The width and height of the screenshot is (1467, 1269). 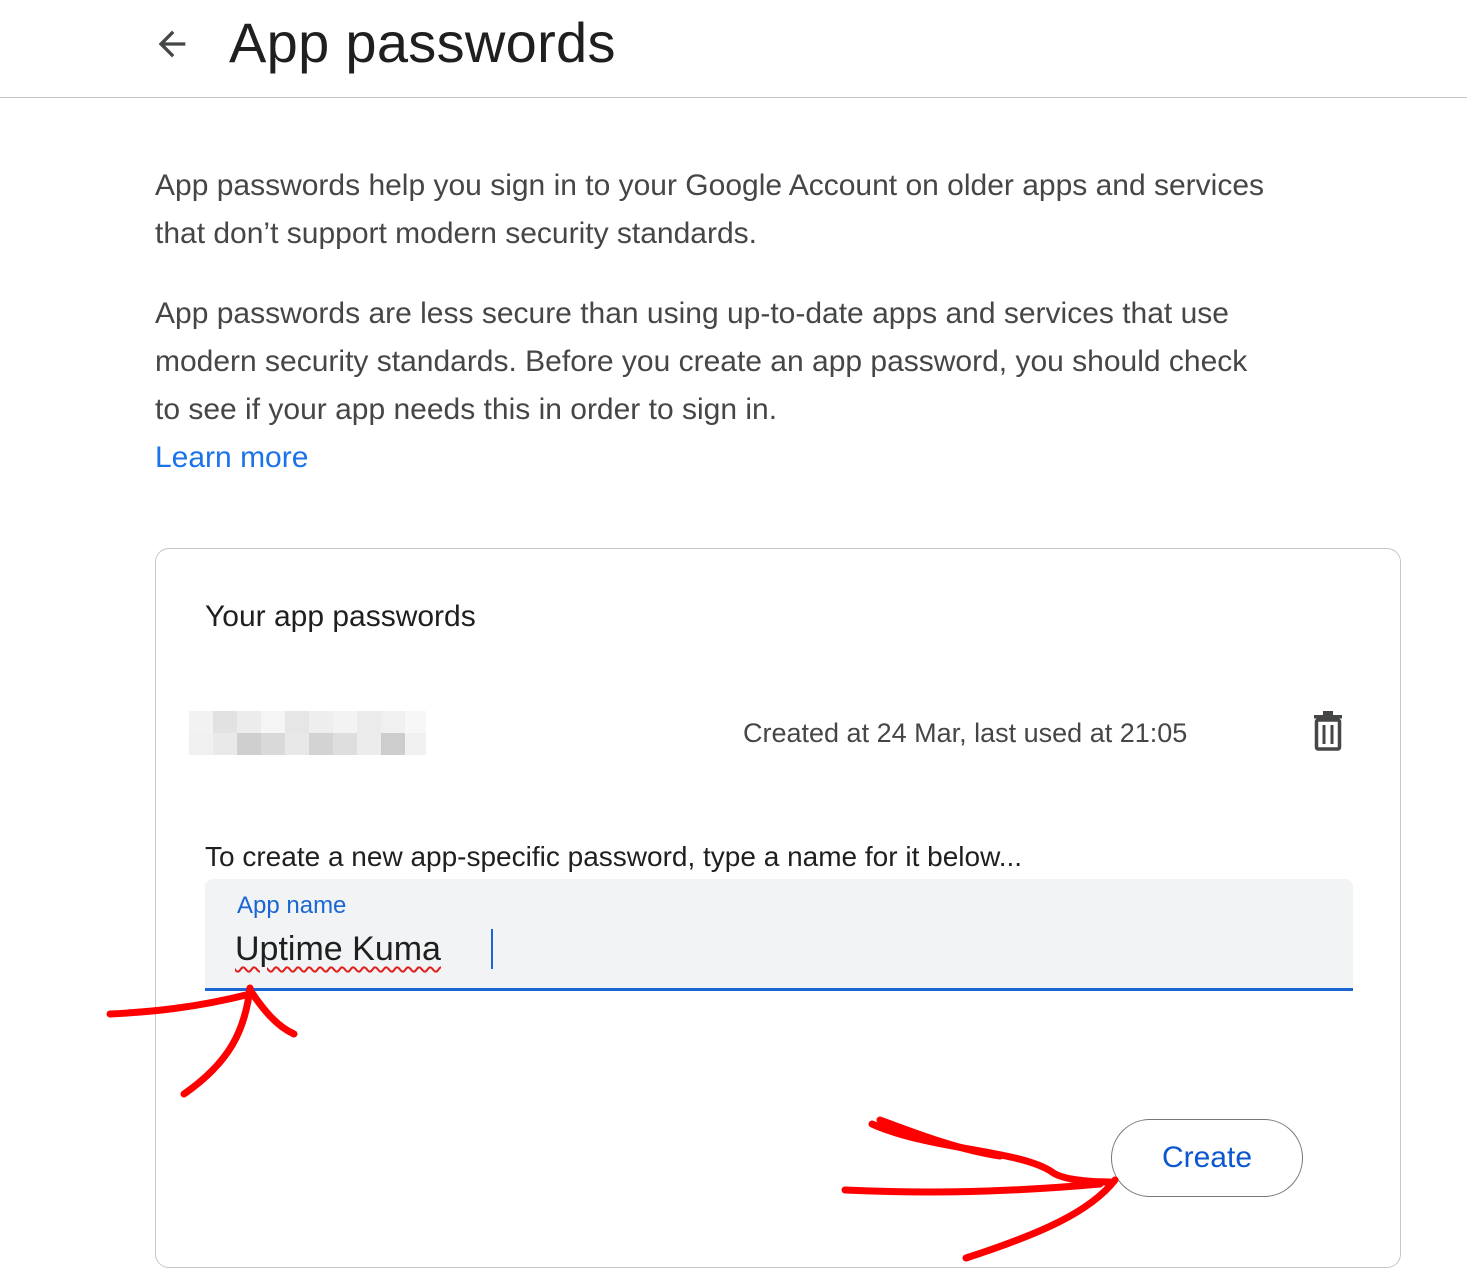 I want to click on redacted-password-name, so click(x=307, y=733).